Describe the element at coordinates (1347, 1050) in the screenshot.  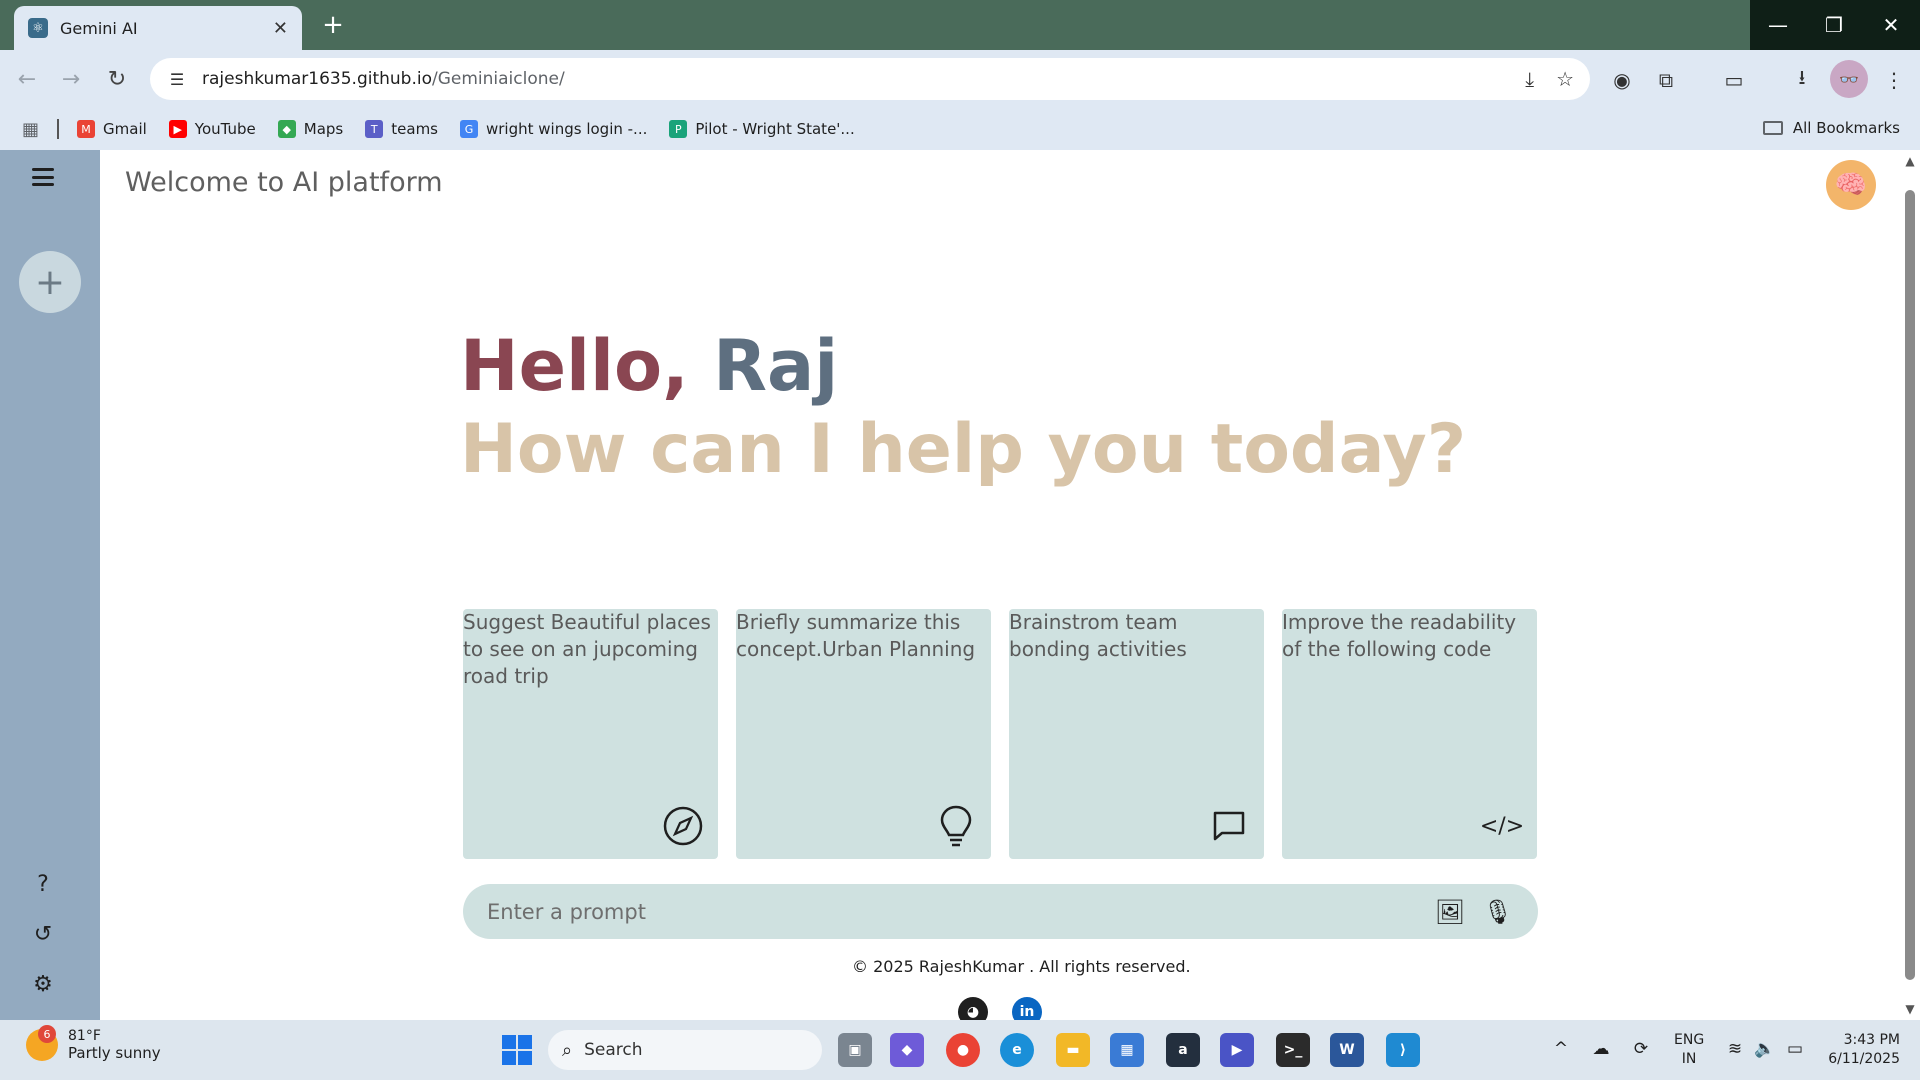
I see `word-icon: W` at that location.